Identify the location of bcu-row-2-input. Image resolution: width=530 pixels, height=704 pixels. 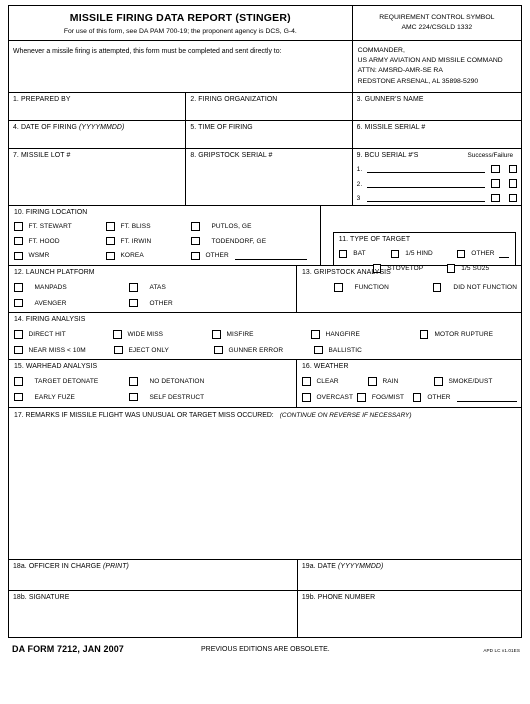
(426, 183).